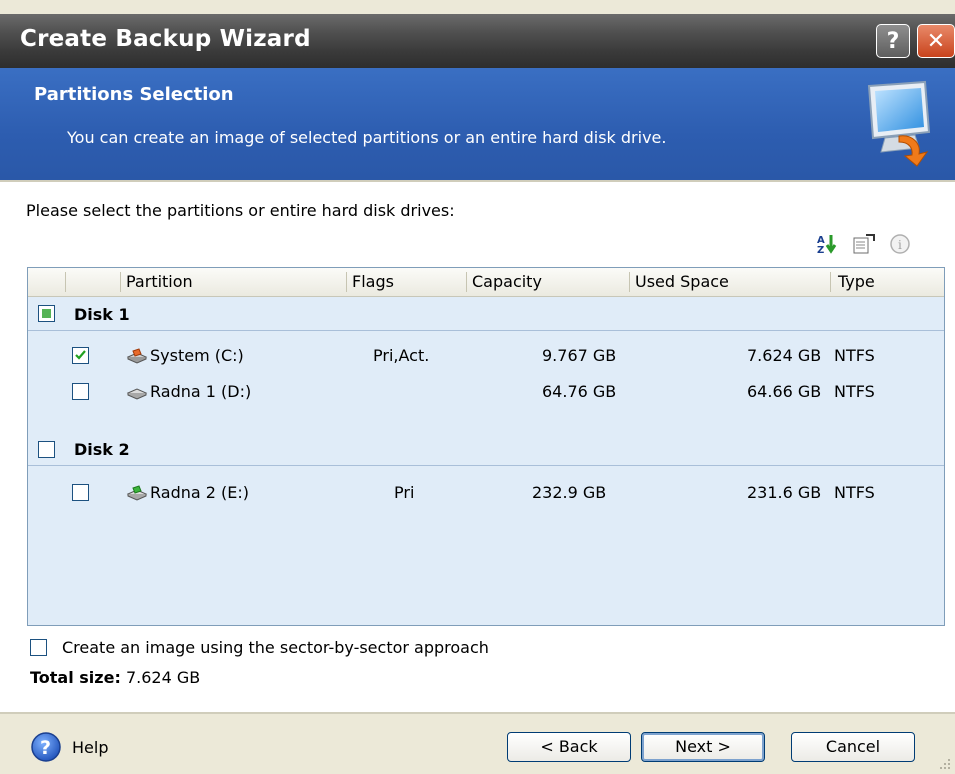 The height and width of the screenshot is (774, 955). I want to click on partition-capacity: 232.9 GB, so click(569, 492).